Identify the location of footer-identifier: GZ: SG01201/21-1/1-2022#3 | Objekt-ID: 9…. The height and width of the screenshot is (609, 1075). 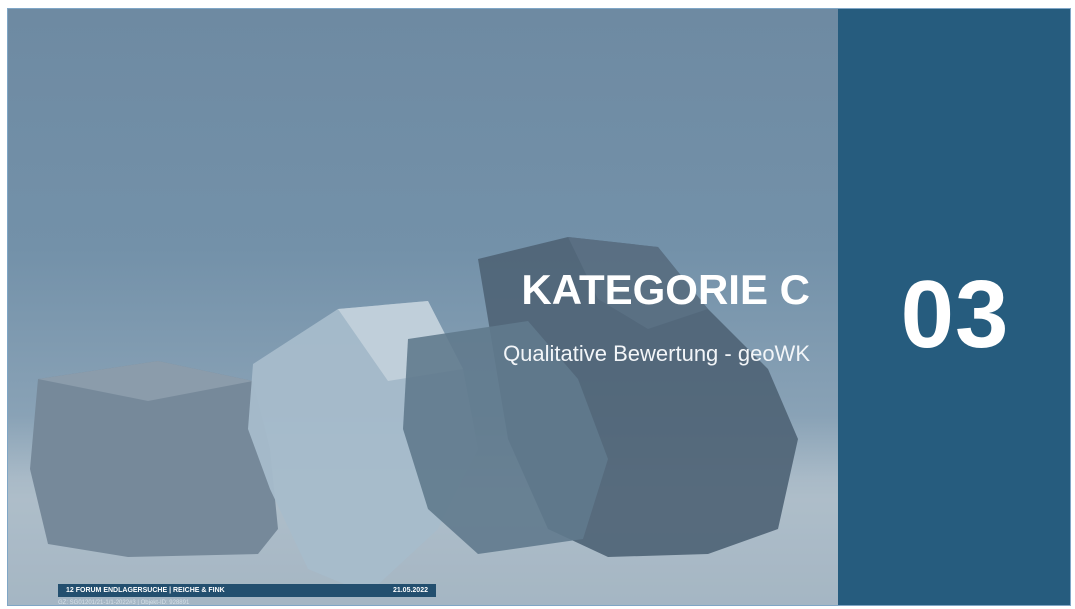
(124, 603).